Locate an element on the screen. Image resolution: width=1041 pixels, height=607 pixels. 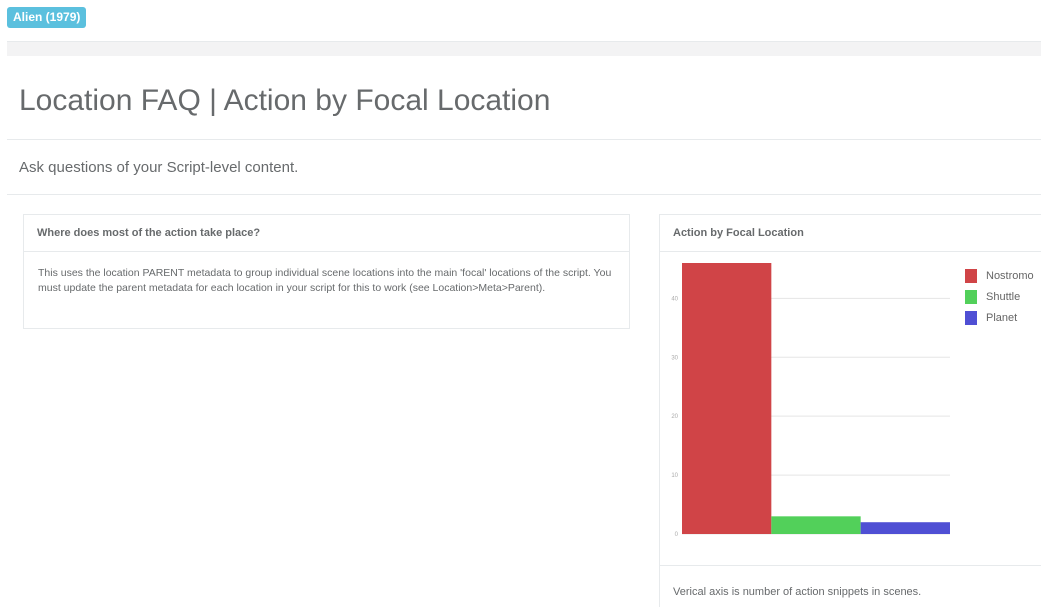
legend-item: Shuttle is located at coordinates (999, 300).